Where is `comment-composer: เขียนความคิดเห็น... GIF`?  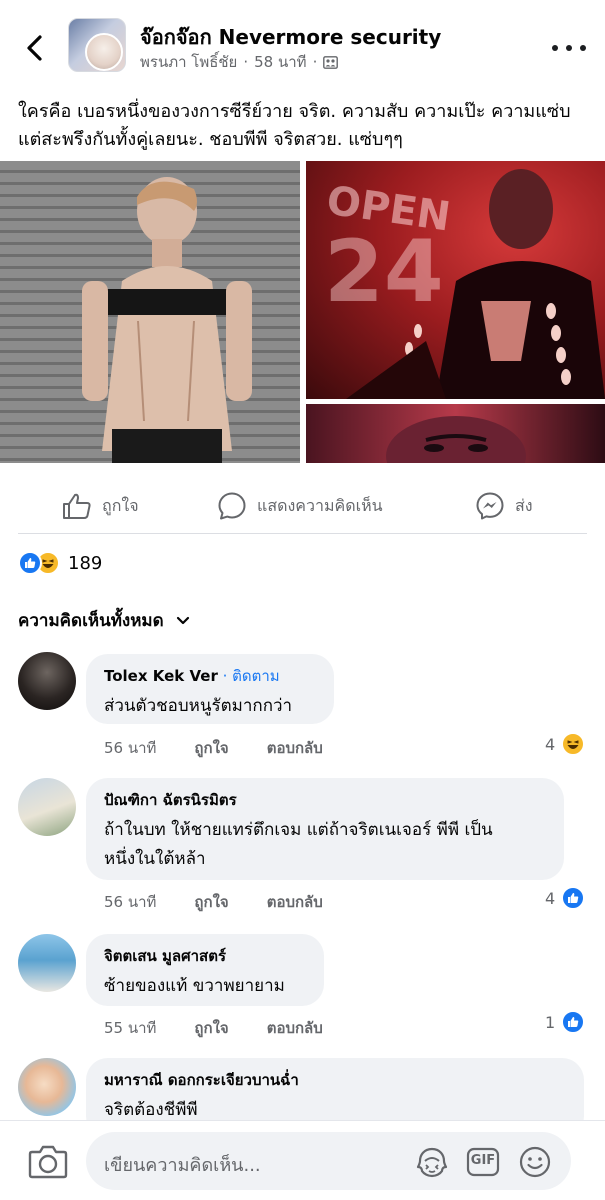 comment-composer: เขียนความคิดเห็น... GIF is located at coordinates (302, 1160).